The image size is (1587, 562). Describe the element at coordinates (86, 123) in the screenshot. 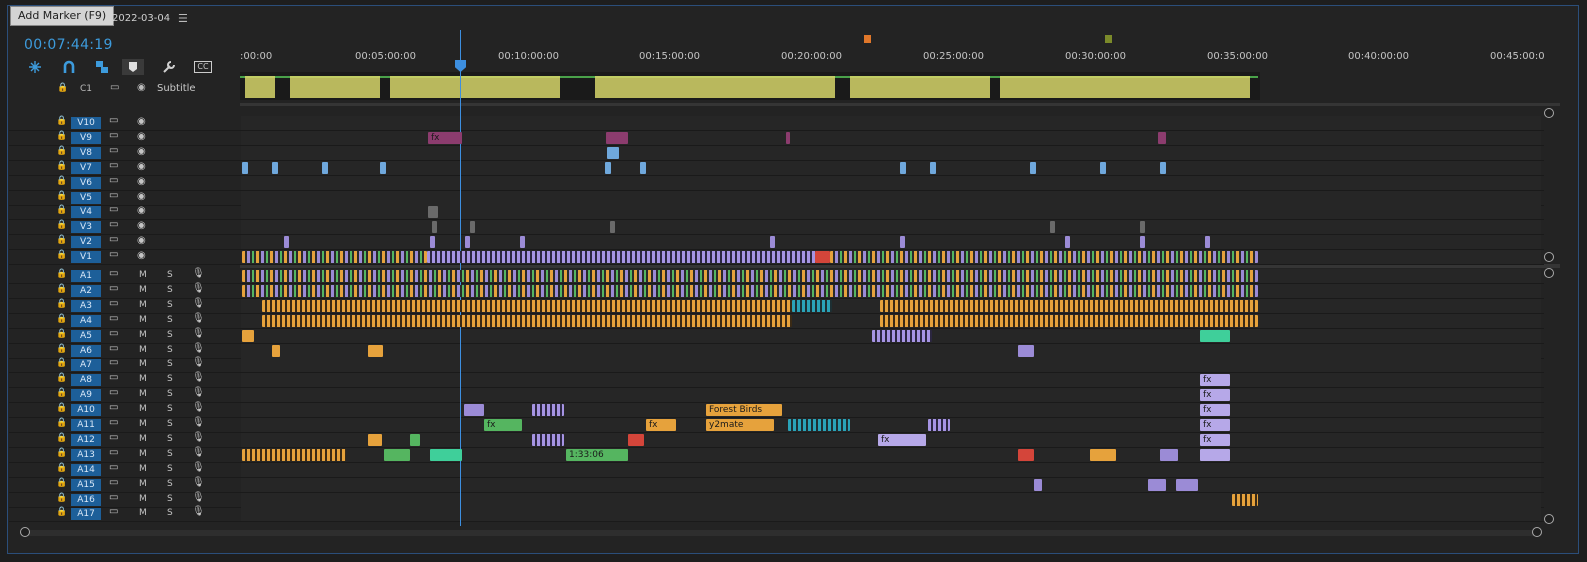

I see `track-target-v10: V10` at that location.